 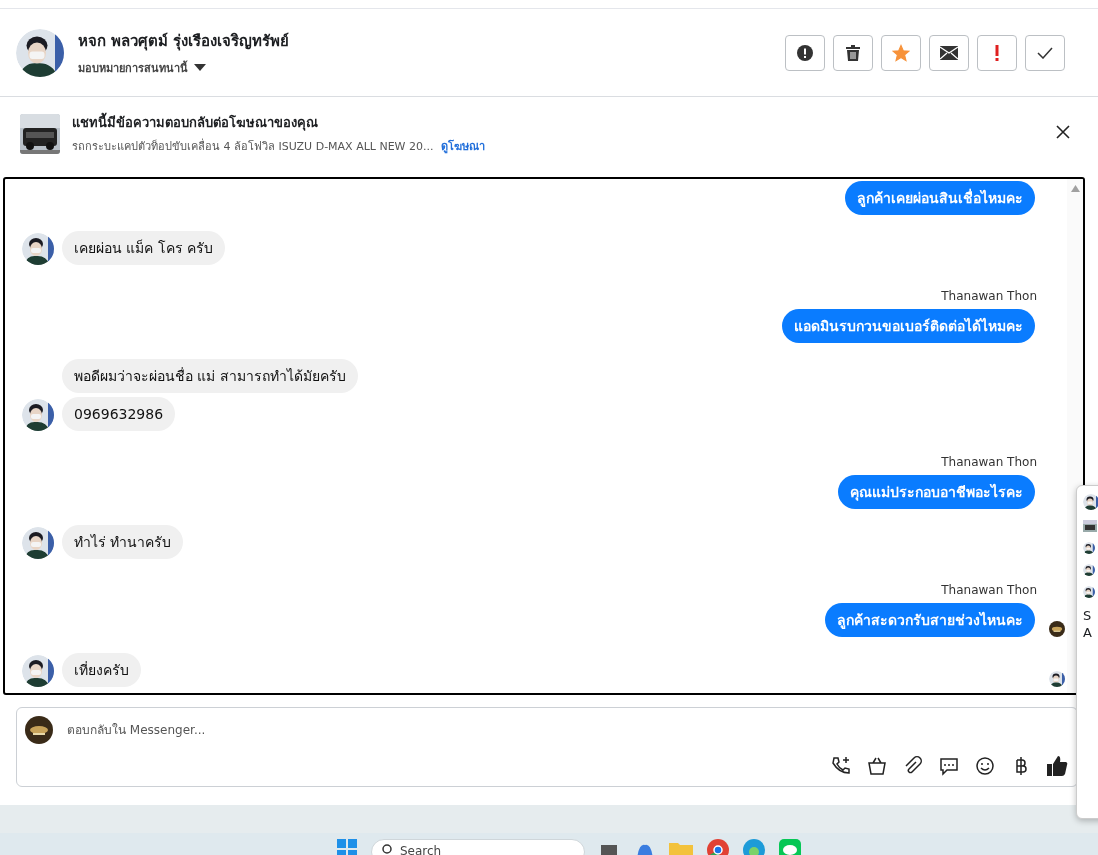 I want to click on message-bubble: แอดมินรบกวนขอเบอร์ติดต่อได้ไหมคะ, so click(x=908, y=326).